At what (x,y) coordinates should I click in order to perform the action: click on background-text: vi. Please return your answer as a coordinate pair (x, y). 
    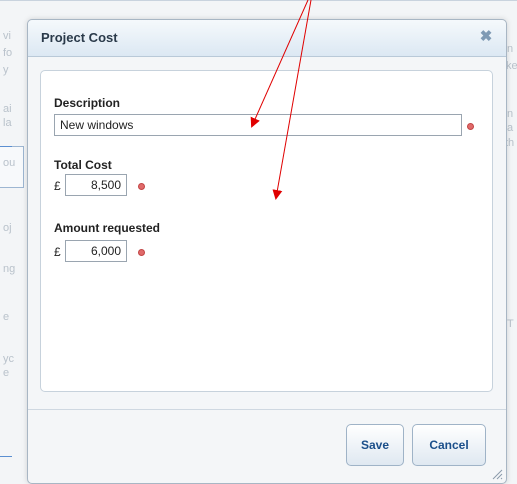
    Looking at the image, I should click on (7, 36).